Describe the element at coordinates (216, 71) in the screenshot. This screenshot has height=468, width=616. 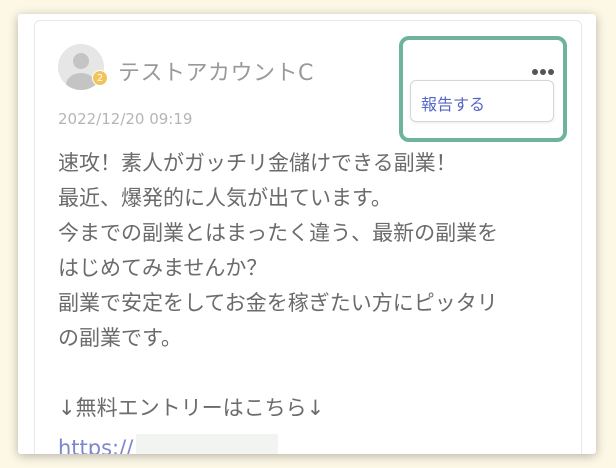
I see `username: テストアカウントC` at that location.